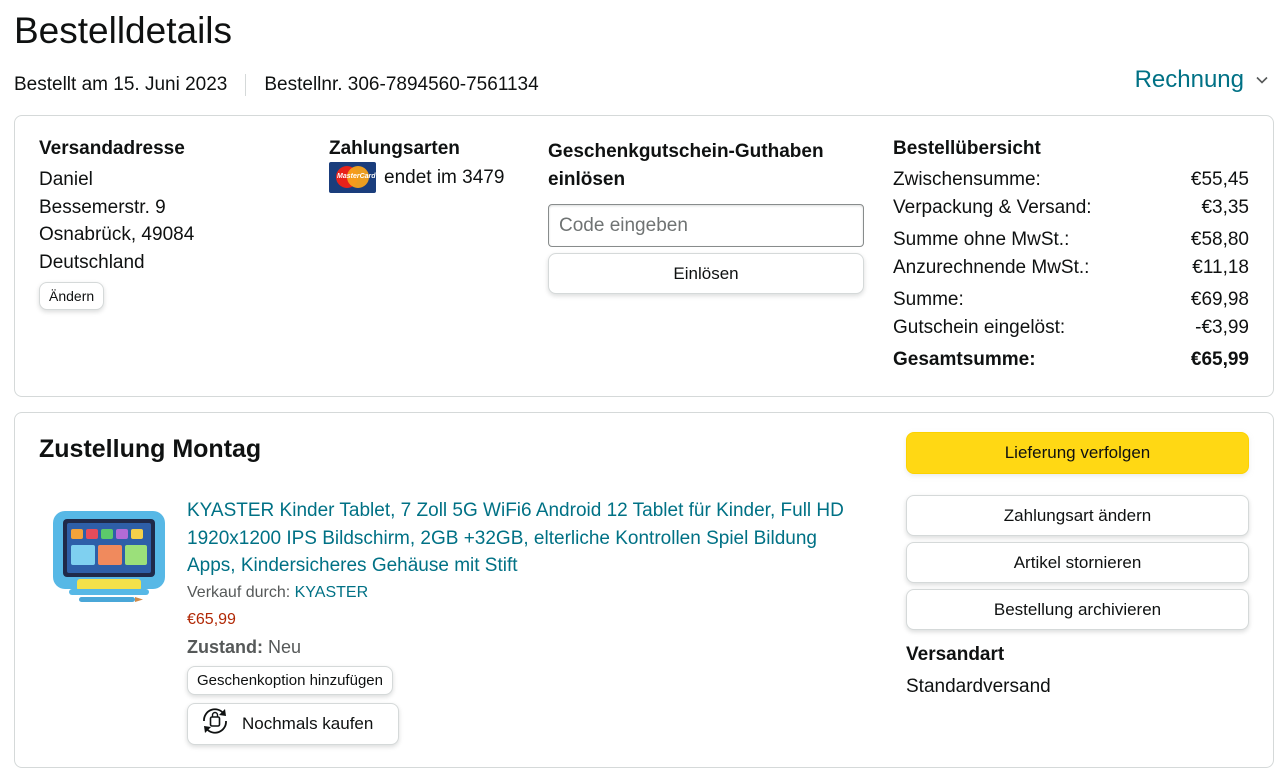 Image resolution: width=1280 pixels, height=780 pixels. What do you see at coordinates (121, 84) in the screenshot?
I see `order-date: Bestellt am 15. Juni 2023` at bounding box center [121, 84].